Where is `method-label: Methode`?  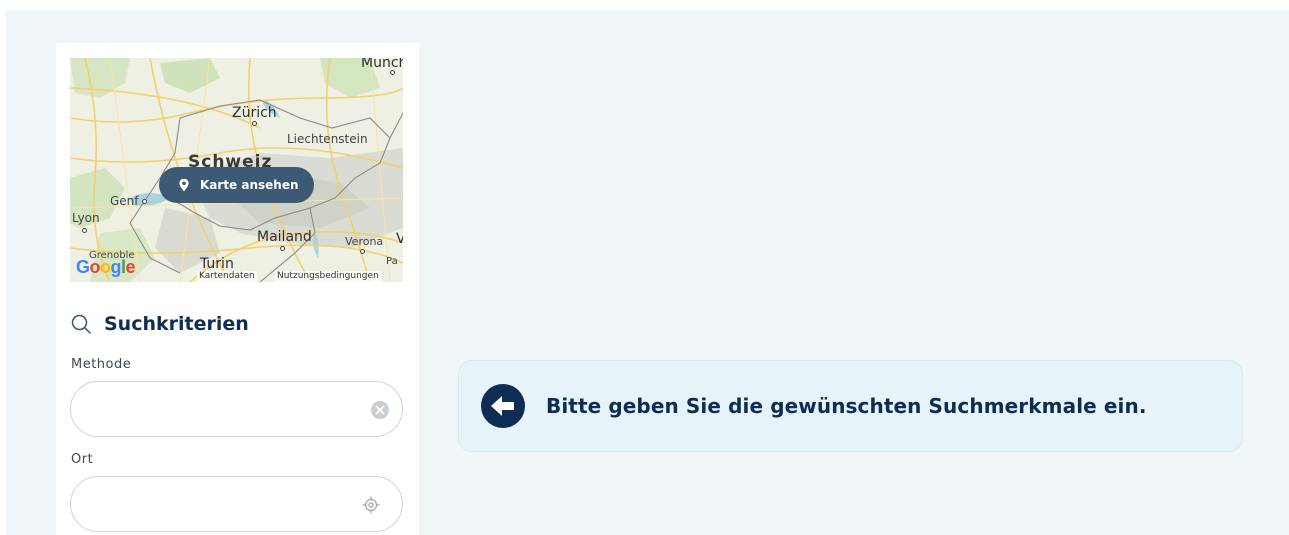 method-label: Methode is located at coordinates (101, 364).